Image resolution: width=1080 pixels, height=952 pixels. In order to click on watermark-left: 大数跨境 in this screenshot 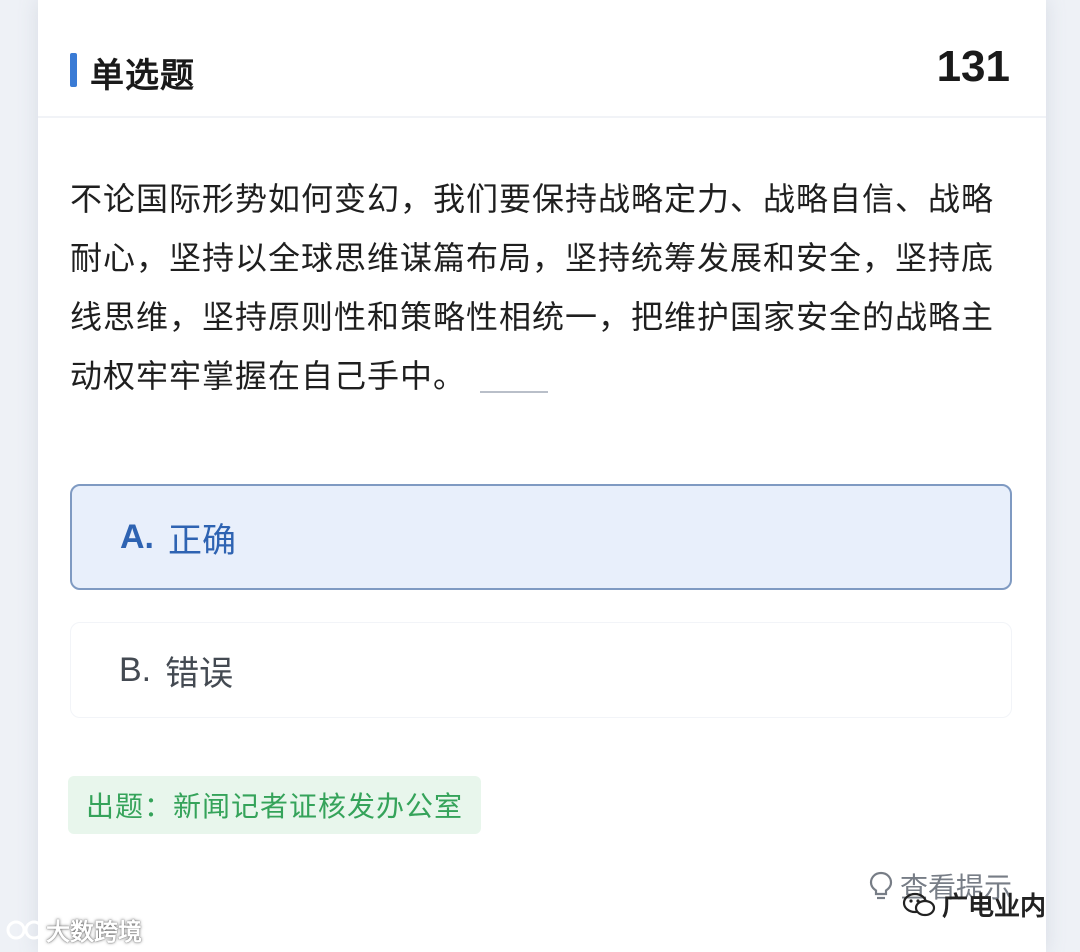, I will do `click(74, 929)`.